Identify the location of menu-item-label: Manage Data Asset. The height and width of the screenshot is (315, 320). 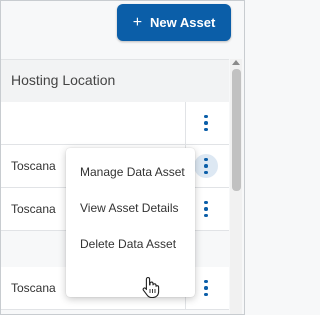
(132, 172).